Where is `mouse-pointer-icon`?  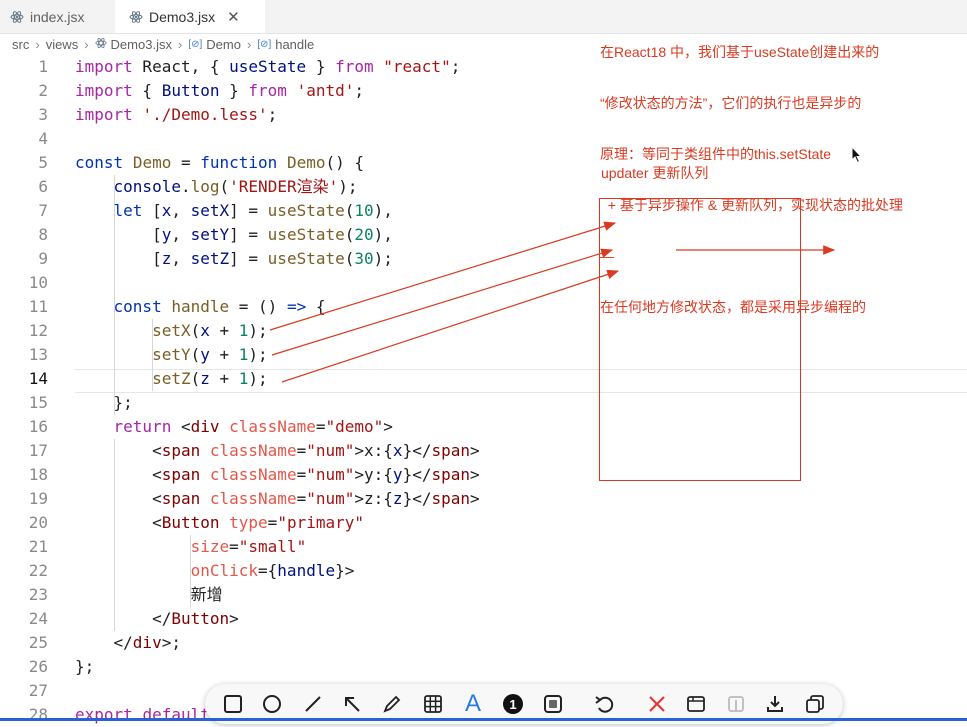
mouse-pointer-icon is located at coordinates (857, 156).